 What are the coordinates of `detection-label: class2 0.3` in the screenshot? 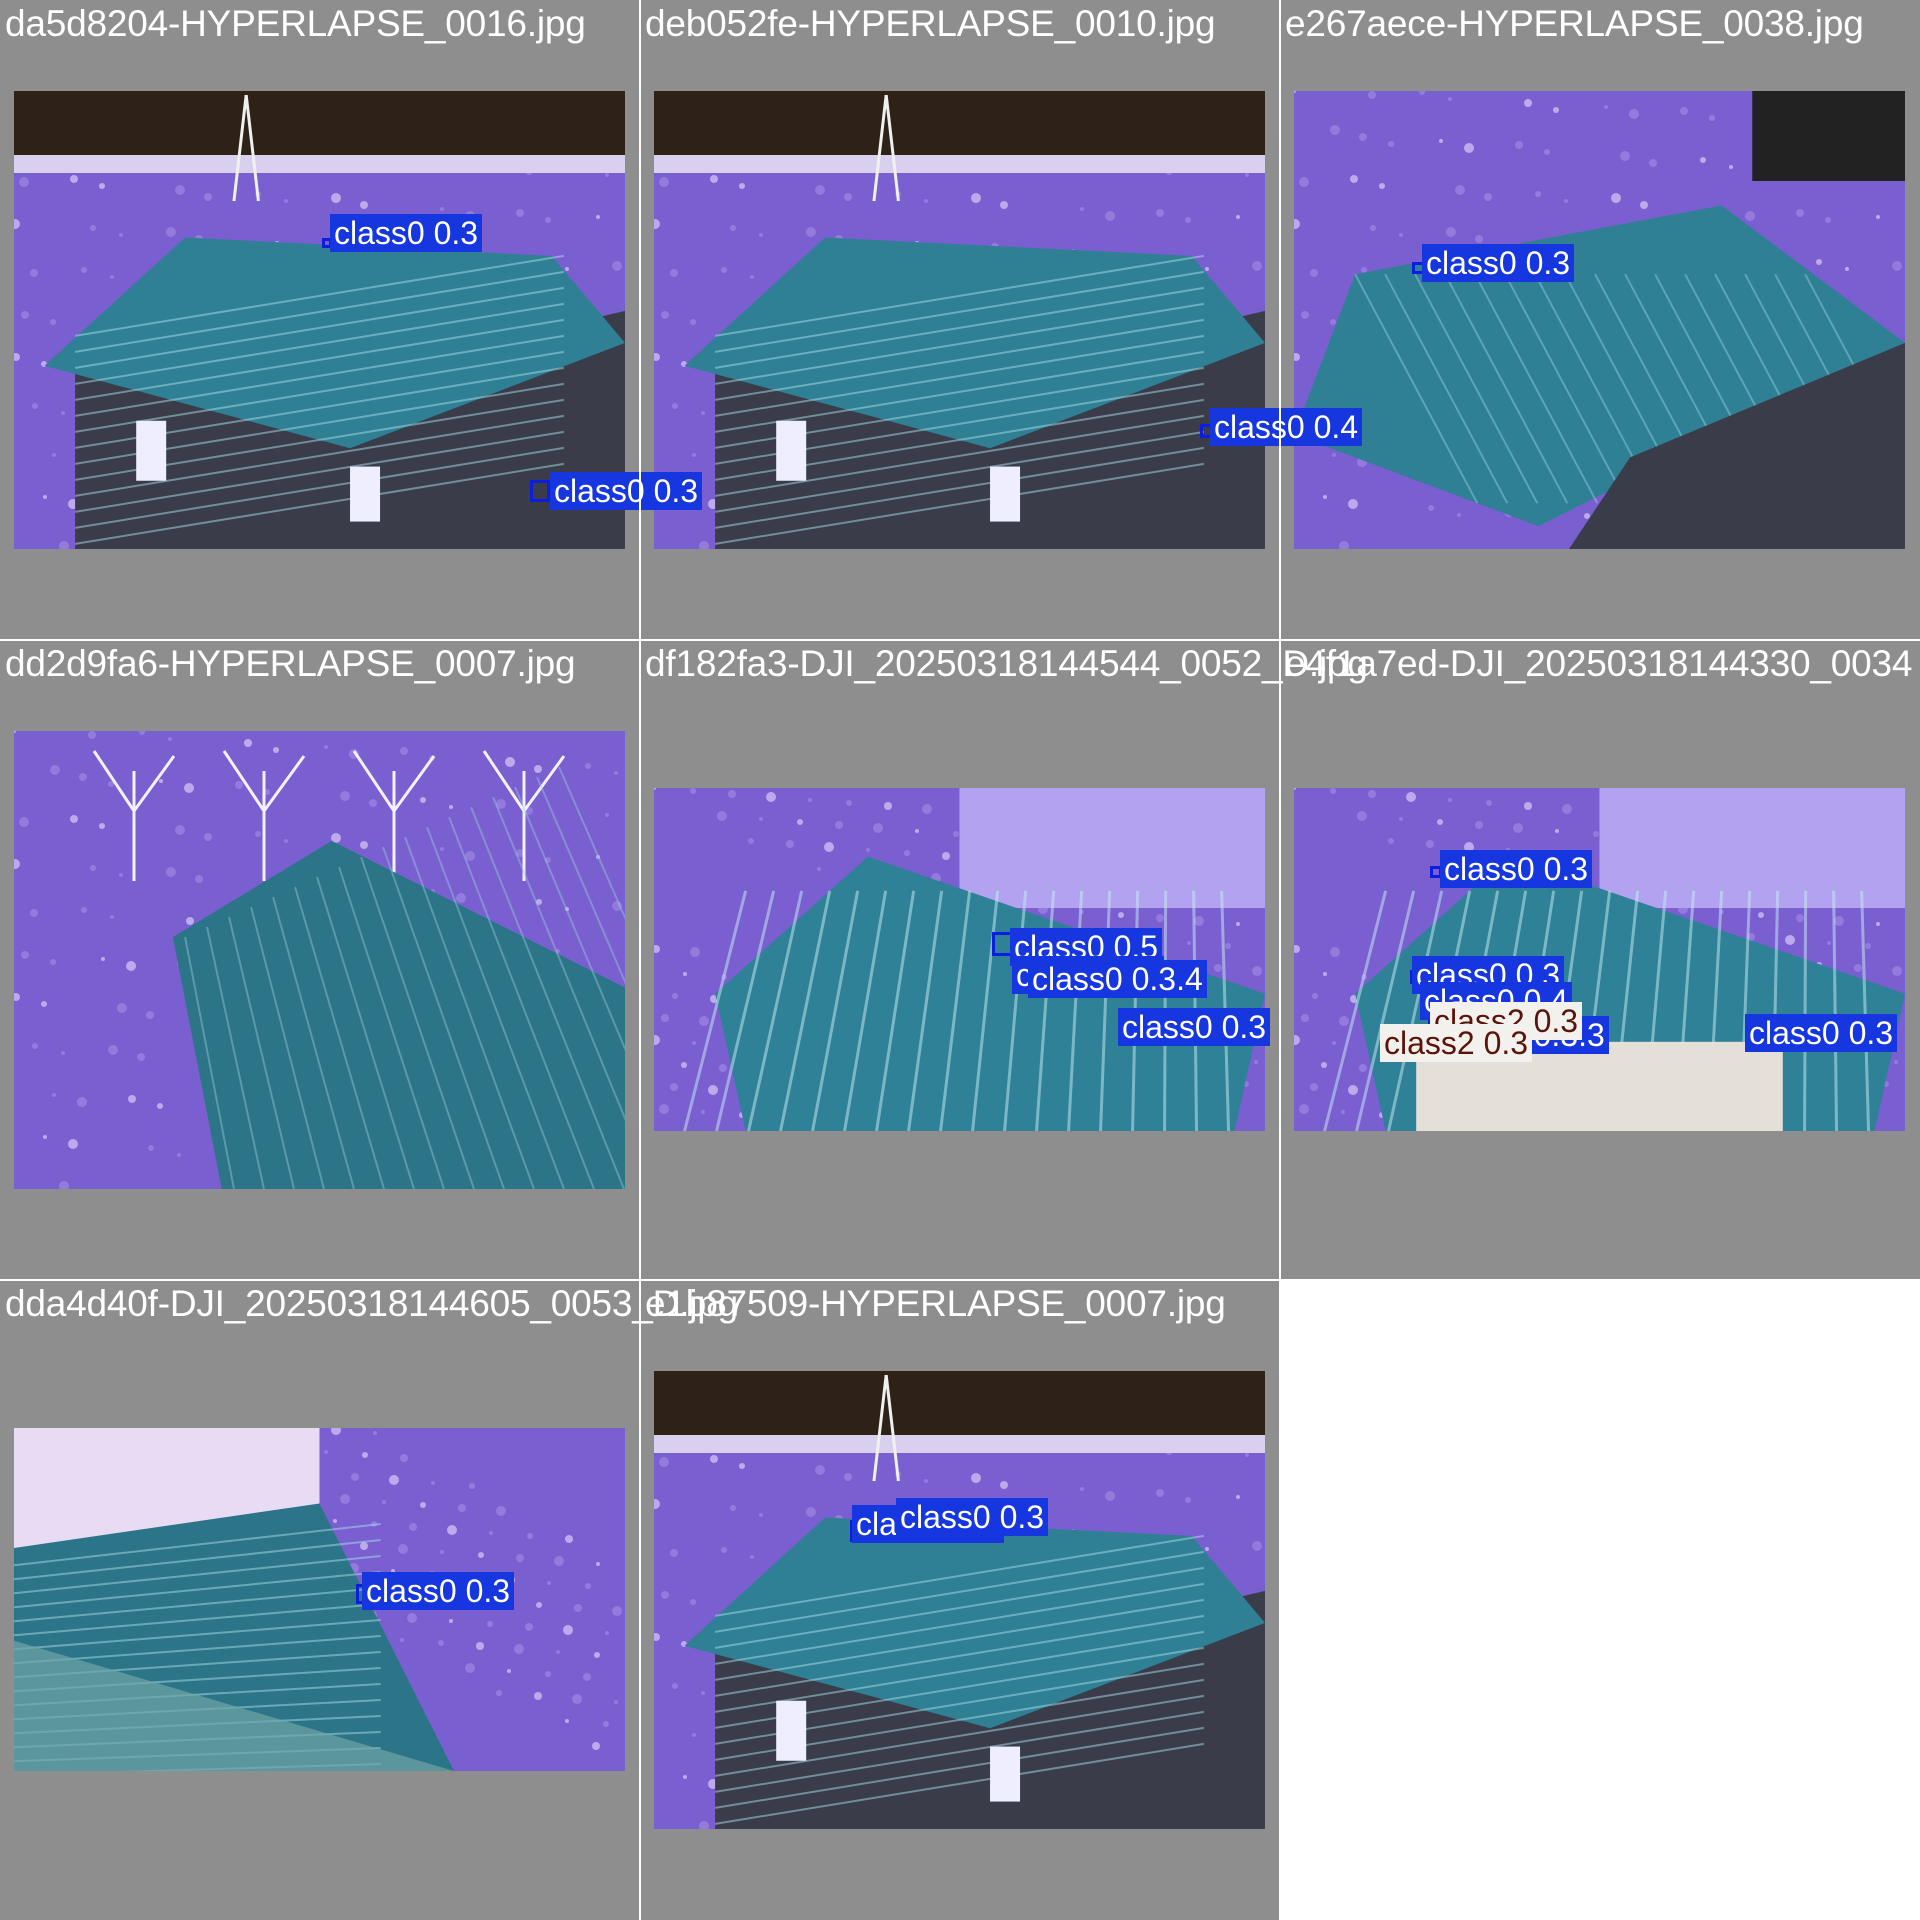 It's located at (1456, 1043).